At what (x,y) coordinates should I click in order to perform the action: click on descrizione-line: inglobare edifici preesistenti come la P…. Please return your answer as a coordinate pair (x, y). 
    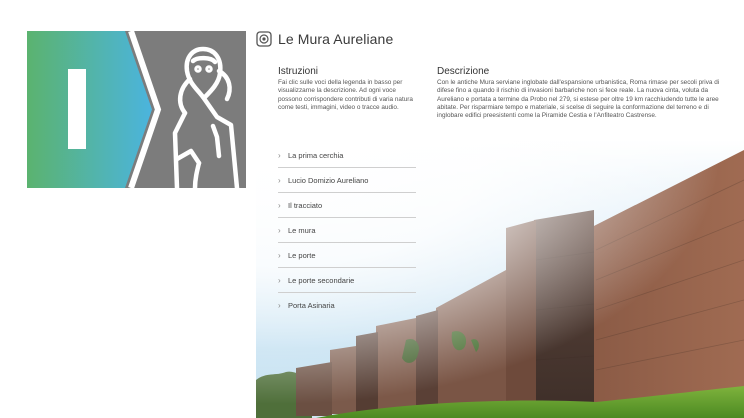
    Looking at the image, I should click on (547, 116).